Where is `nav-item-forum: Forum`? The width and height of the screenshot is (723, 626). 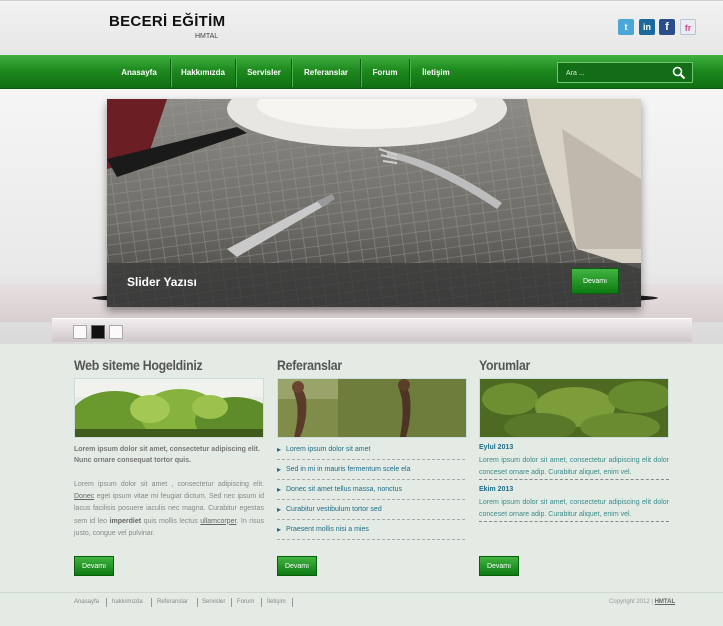
nav-item-forum: Forum is located at coordinates (385, 72).